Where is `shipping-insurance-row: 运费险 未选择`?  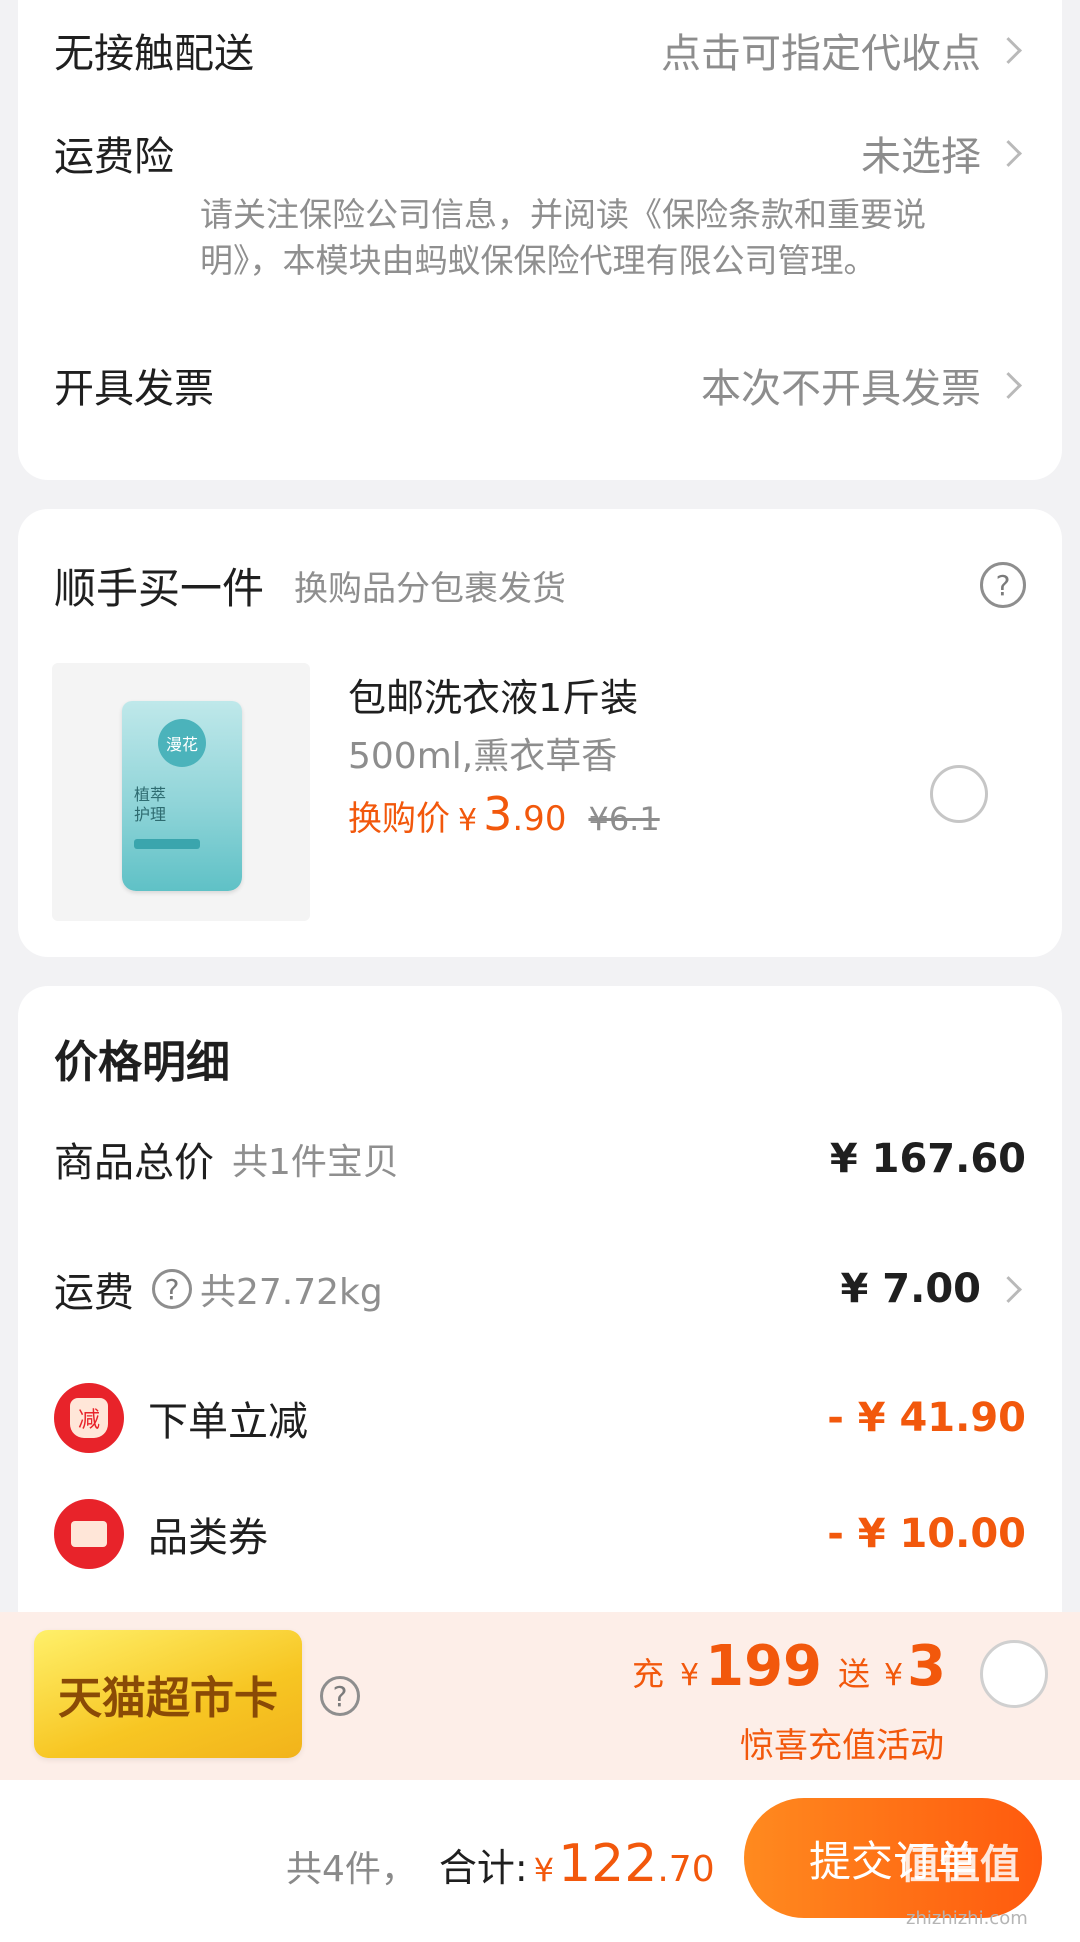 shipping-insurance-row: 运费险 未选择 is located at coordinates (540, 153).